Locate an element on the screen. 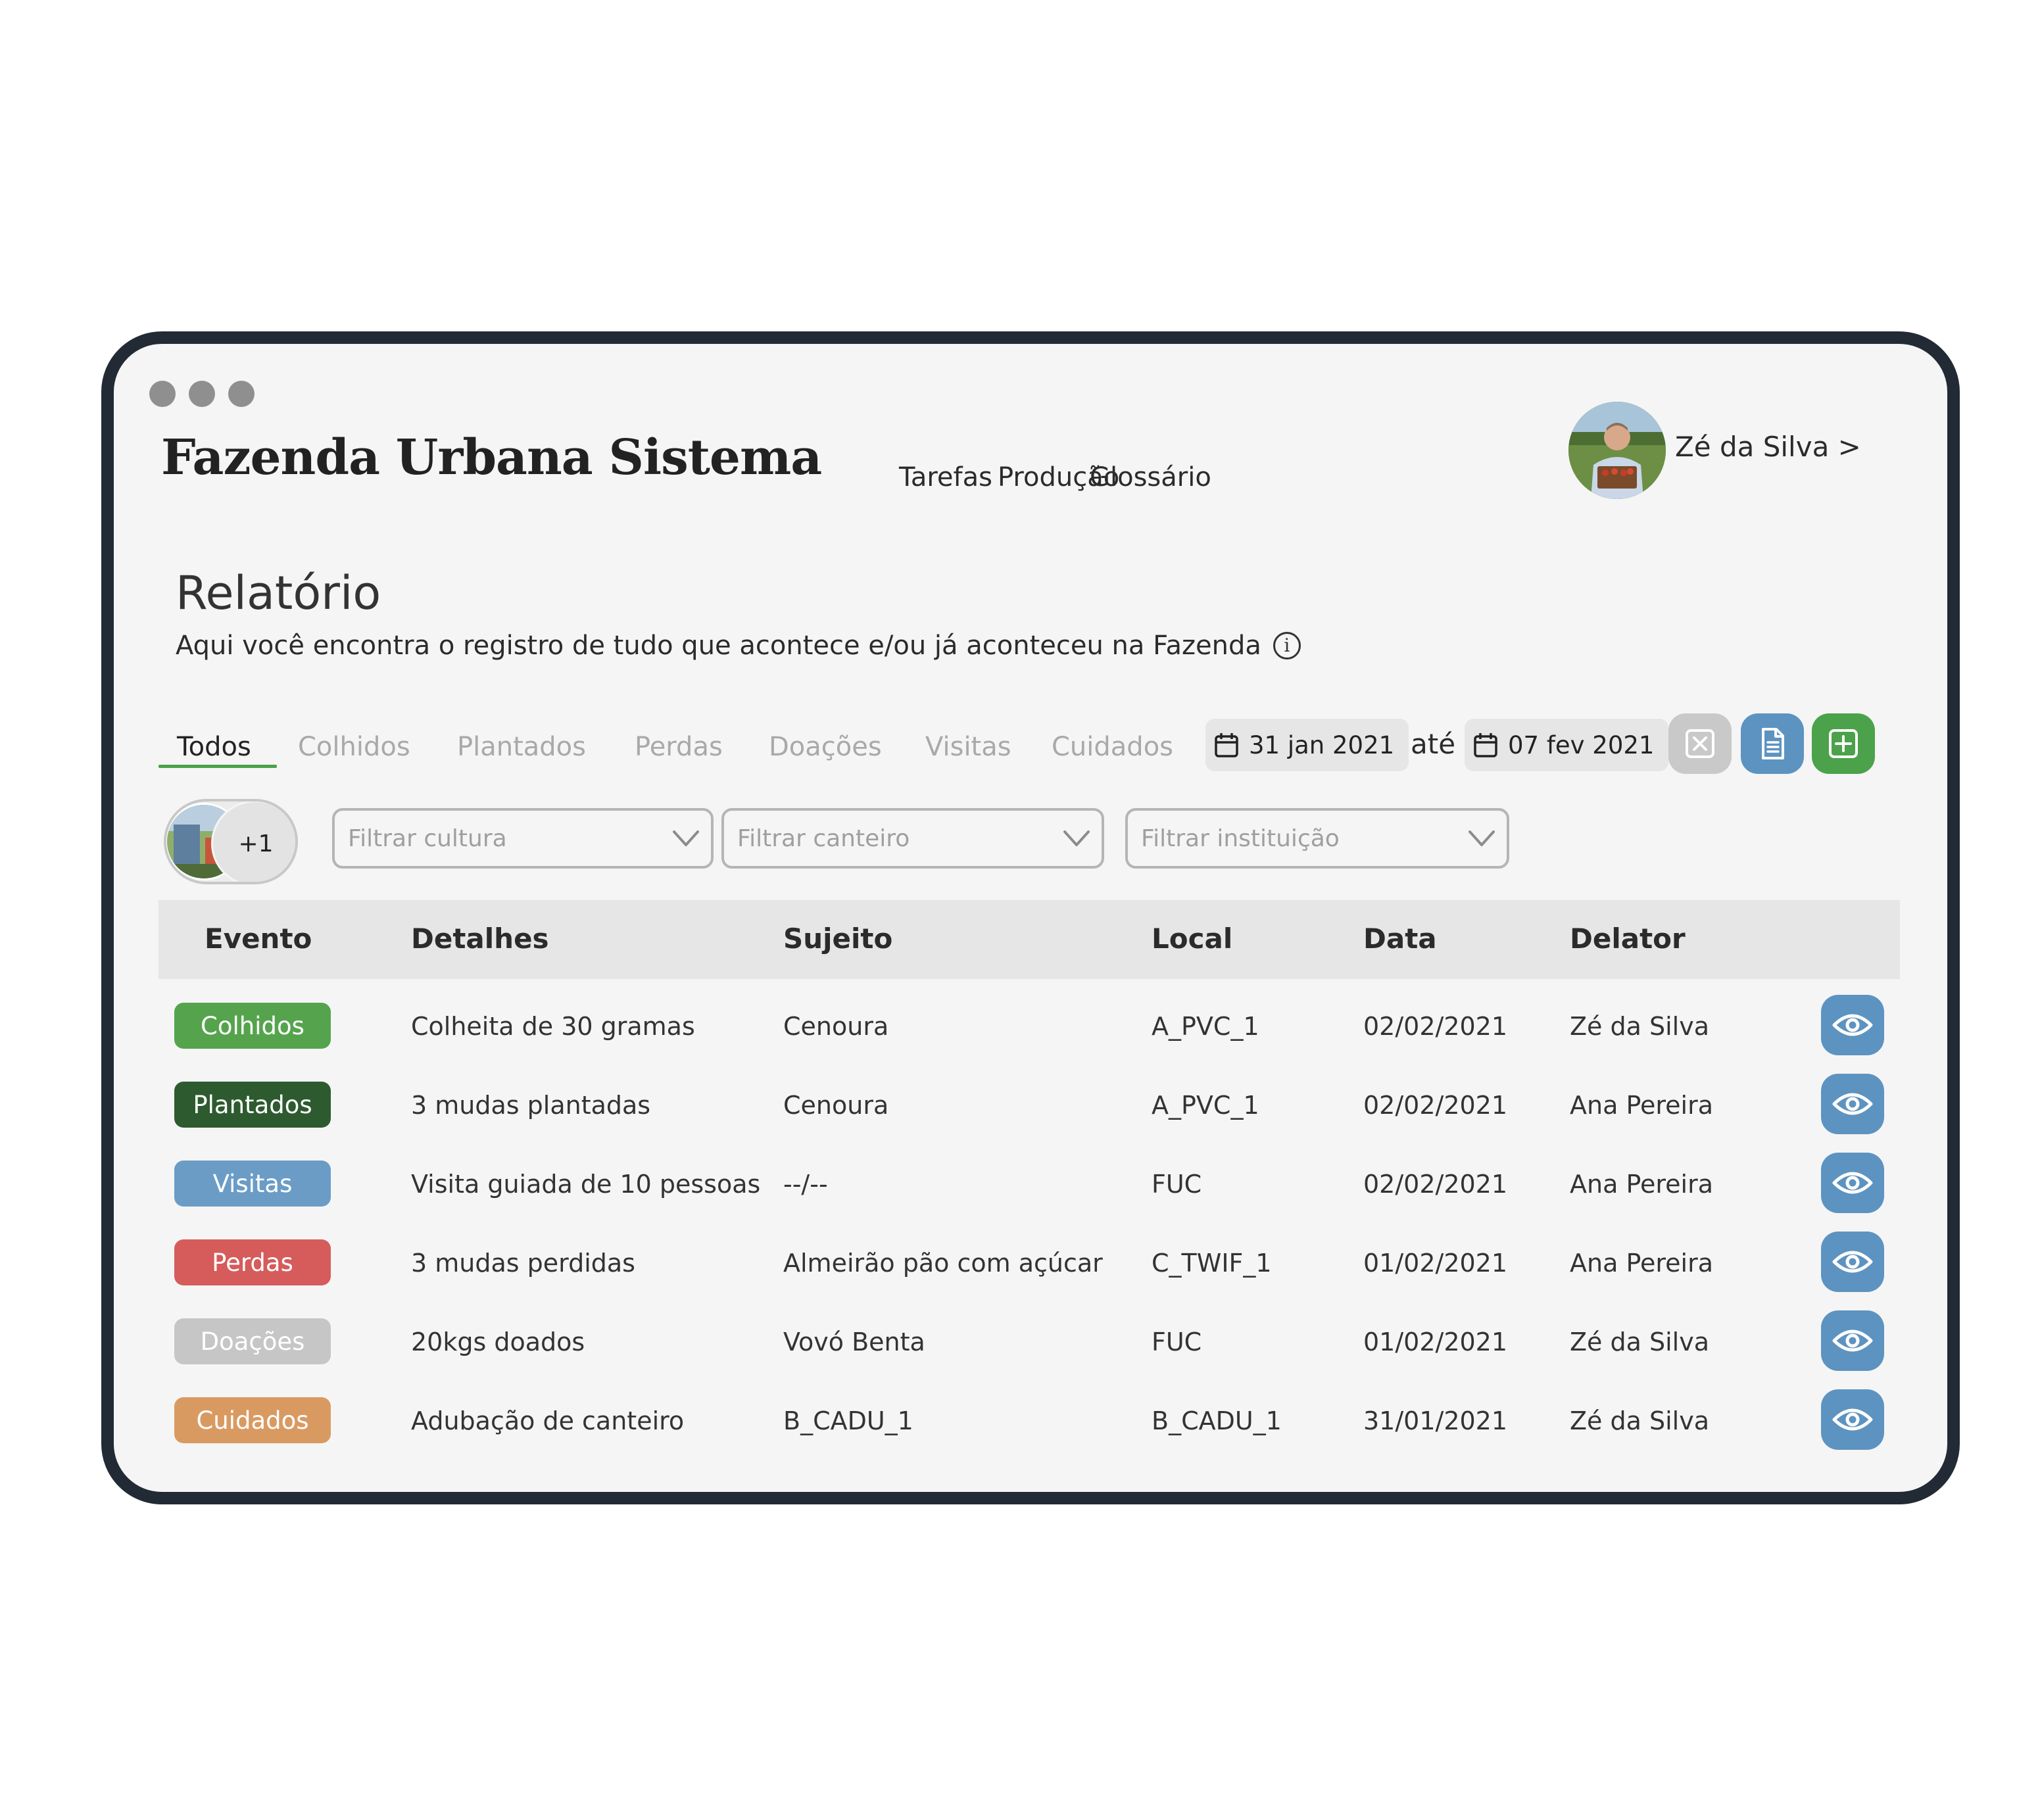 This screenshot has height=1820, width=2040. bed-filter-select: Filtrar canteiro is located at coordinates (912, 838).